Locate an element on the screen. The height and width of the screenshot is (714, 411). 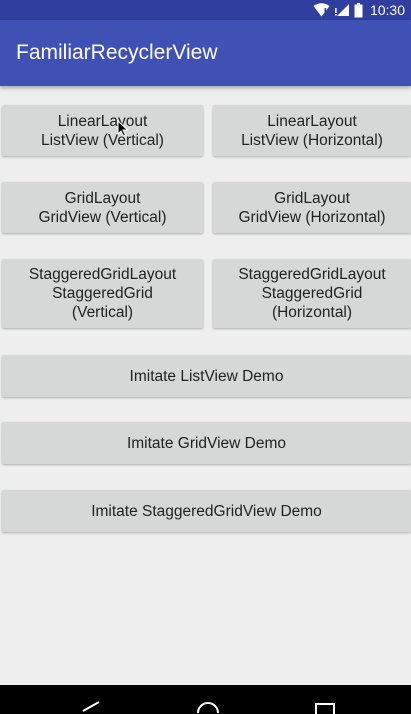
button-label: Imitate StaggeredGridView Demo is located at coordinates (206, 511).